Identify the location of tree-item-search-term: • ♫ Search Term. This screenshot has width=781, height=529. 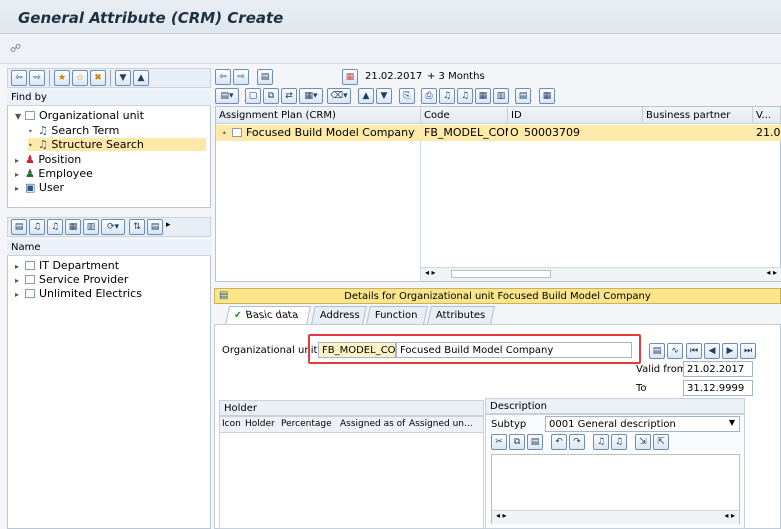
(73, 130).